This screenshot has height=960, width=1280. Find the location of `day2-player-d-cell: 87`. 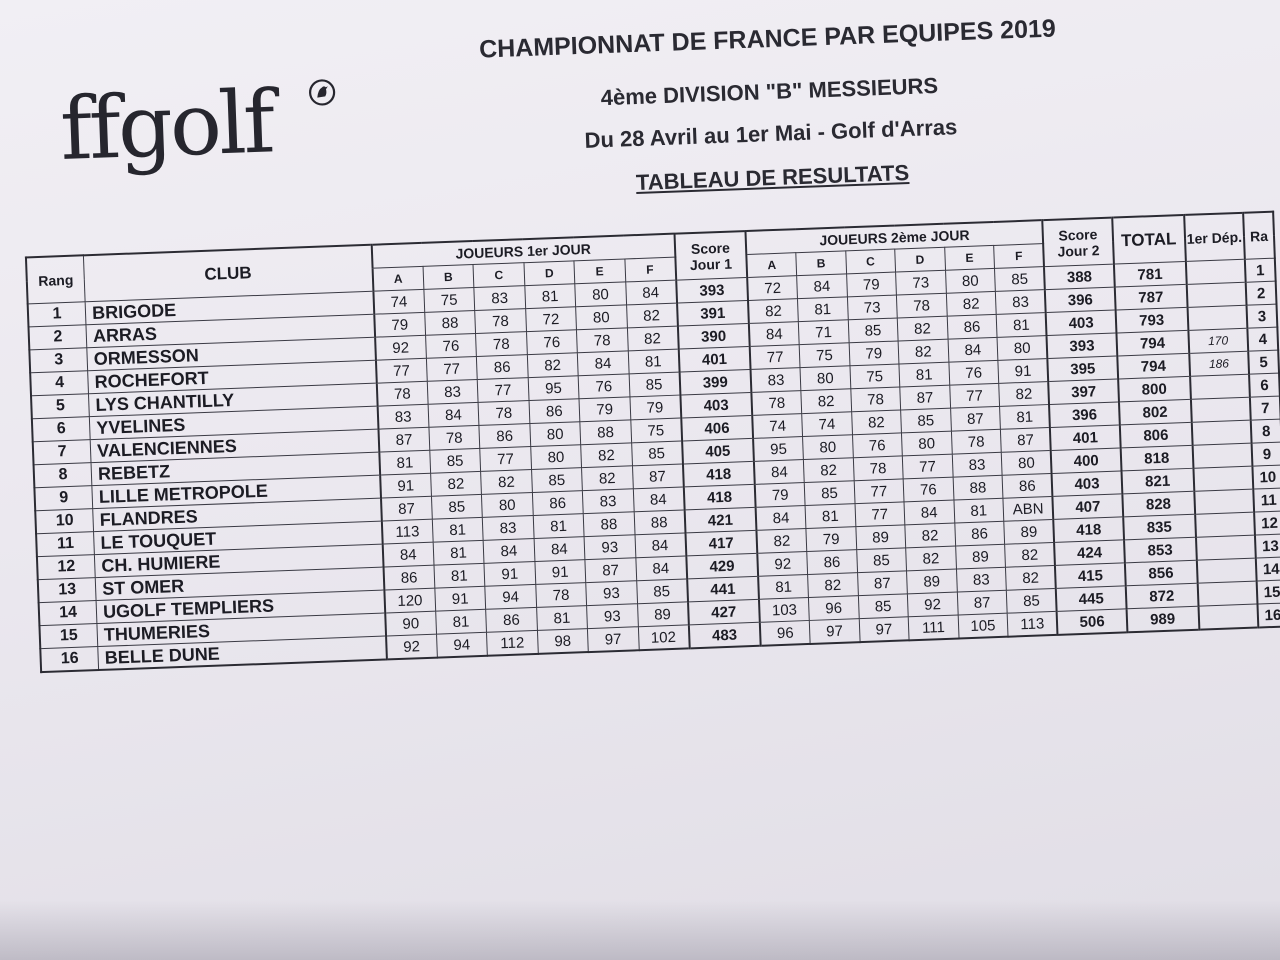

day2-player-d-cell: 87 is located at coordinates (925, 397).